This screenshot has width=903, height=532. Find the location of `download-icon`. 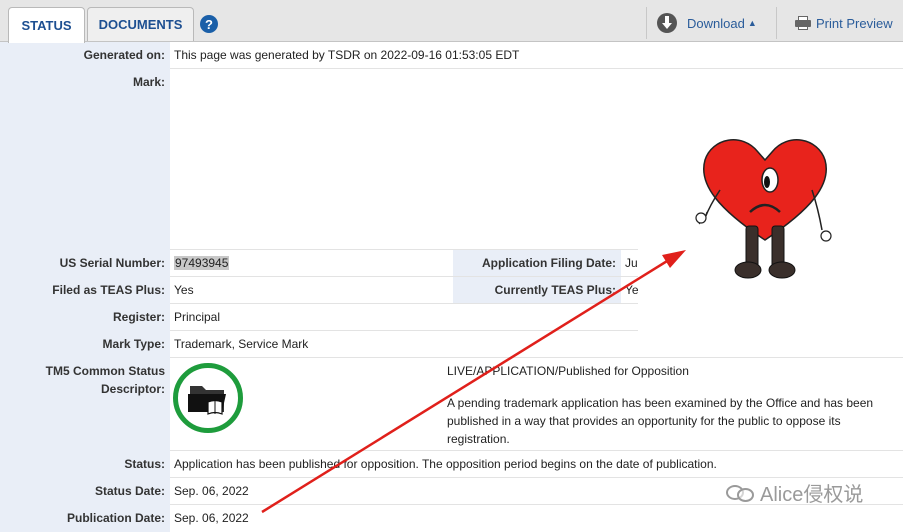

download-icon is located at coordinates (667, 23).